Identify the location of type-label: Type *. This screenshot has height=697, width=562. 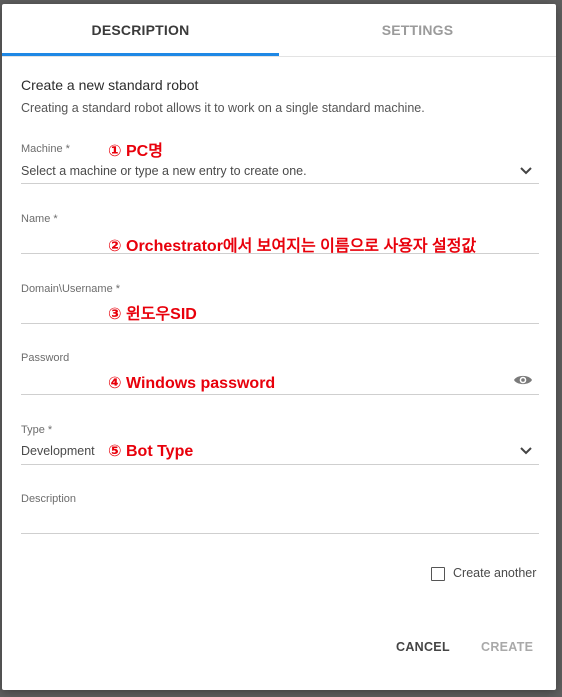
(37, 430).